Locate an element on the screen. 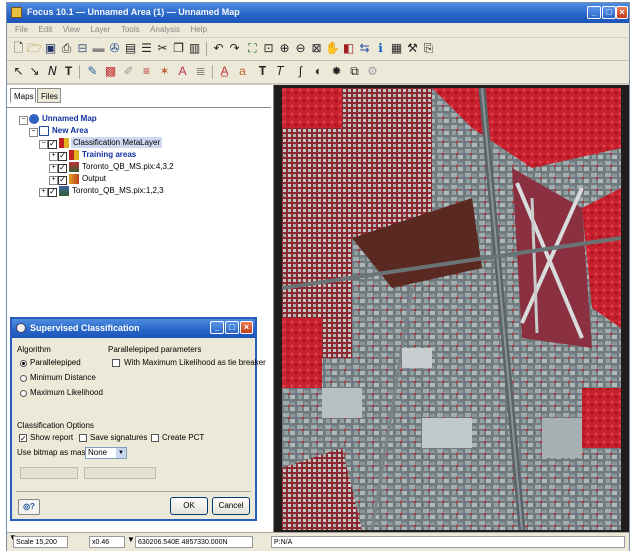 Image resolution: width=636 pixels, height=553 pixels. bookmark-icon: ⎘ is located at coordinates (428, 48).